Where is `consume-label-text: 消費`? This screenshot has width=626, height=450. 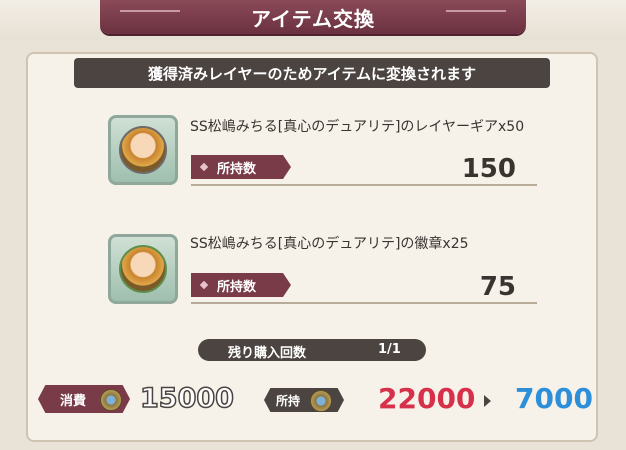
consume-label-text: 消費 is located at coordinates (73, 401).